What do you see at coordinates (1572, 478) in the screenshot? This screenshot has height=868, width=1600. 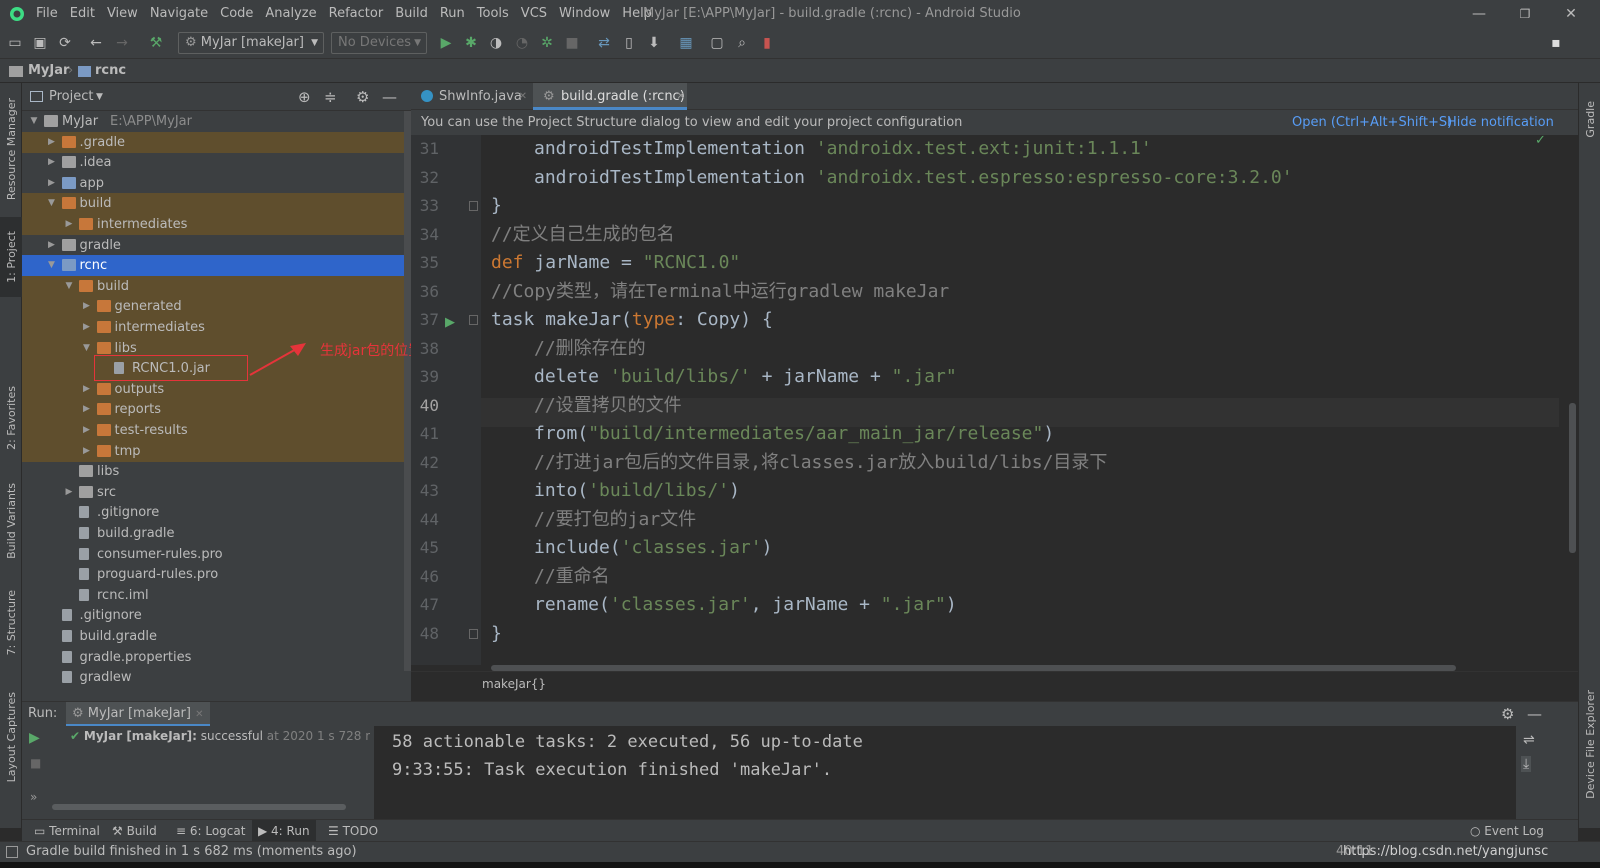 I see `editor-vertical-scrollbar` at bounding box center [1572, 478].